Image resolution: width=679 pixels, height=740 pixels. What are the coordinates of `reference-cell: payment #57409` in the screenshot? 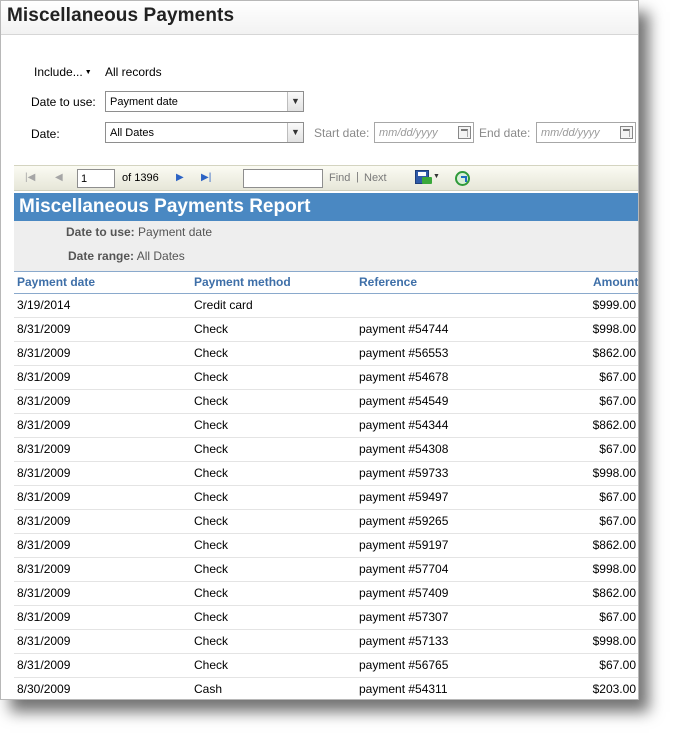 It's located at (404, 593).